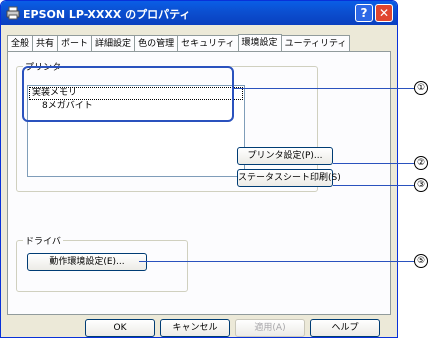  What do you see at coordinates (384, 13) in the screenshot?
I see `close-button: ✕` at bounding box center [384, 13].